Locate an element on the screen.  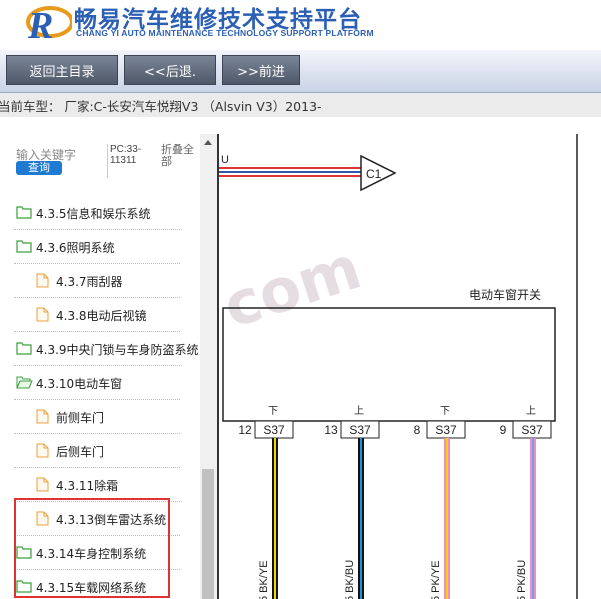
pin-group: 下 12 S37 5 BK/YE is located at coordinates (266, 502).